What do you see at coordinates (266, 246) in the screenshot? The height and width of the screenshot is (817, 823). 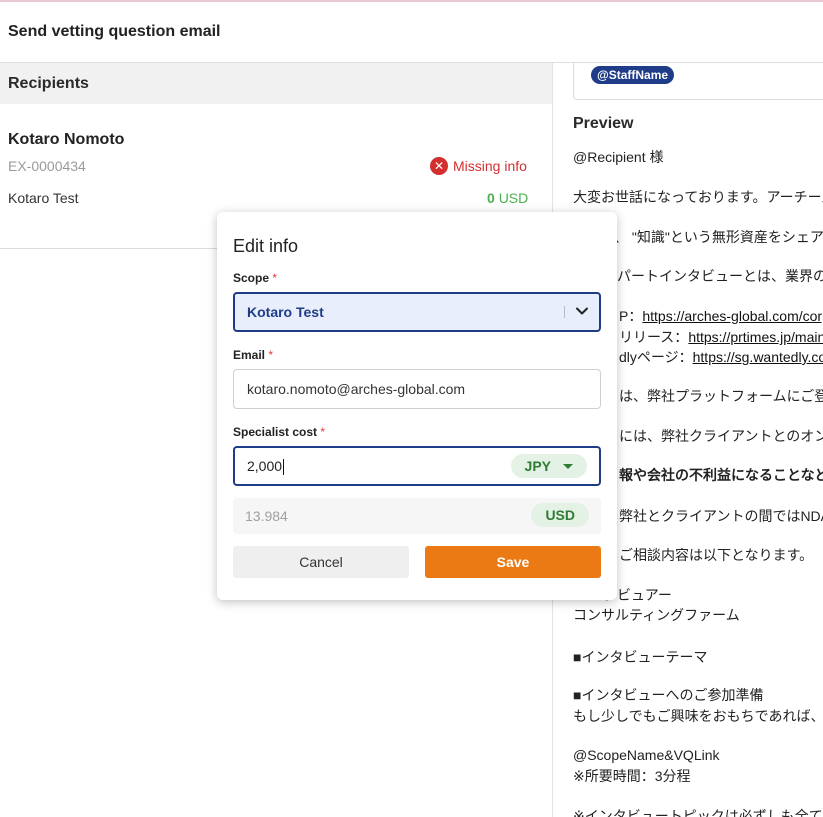 I see `modal-title: Edit info` at bounding box center [266, 246].